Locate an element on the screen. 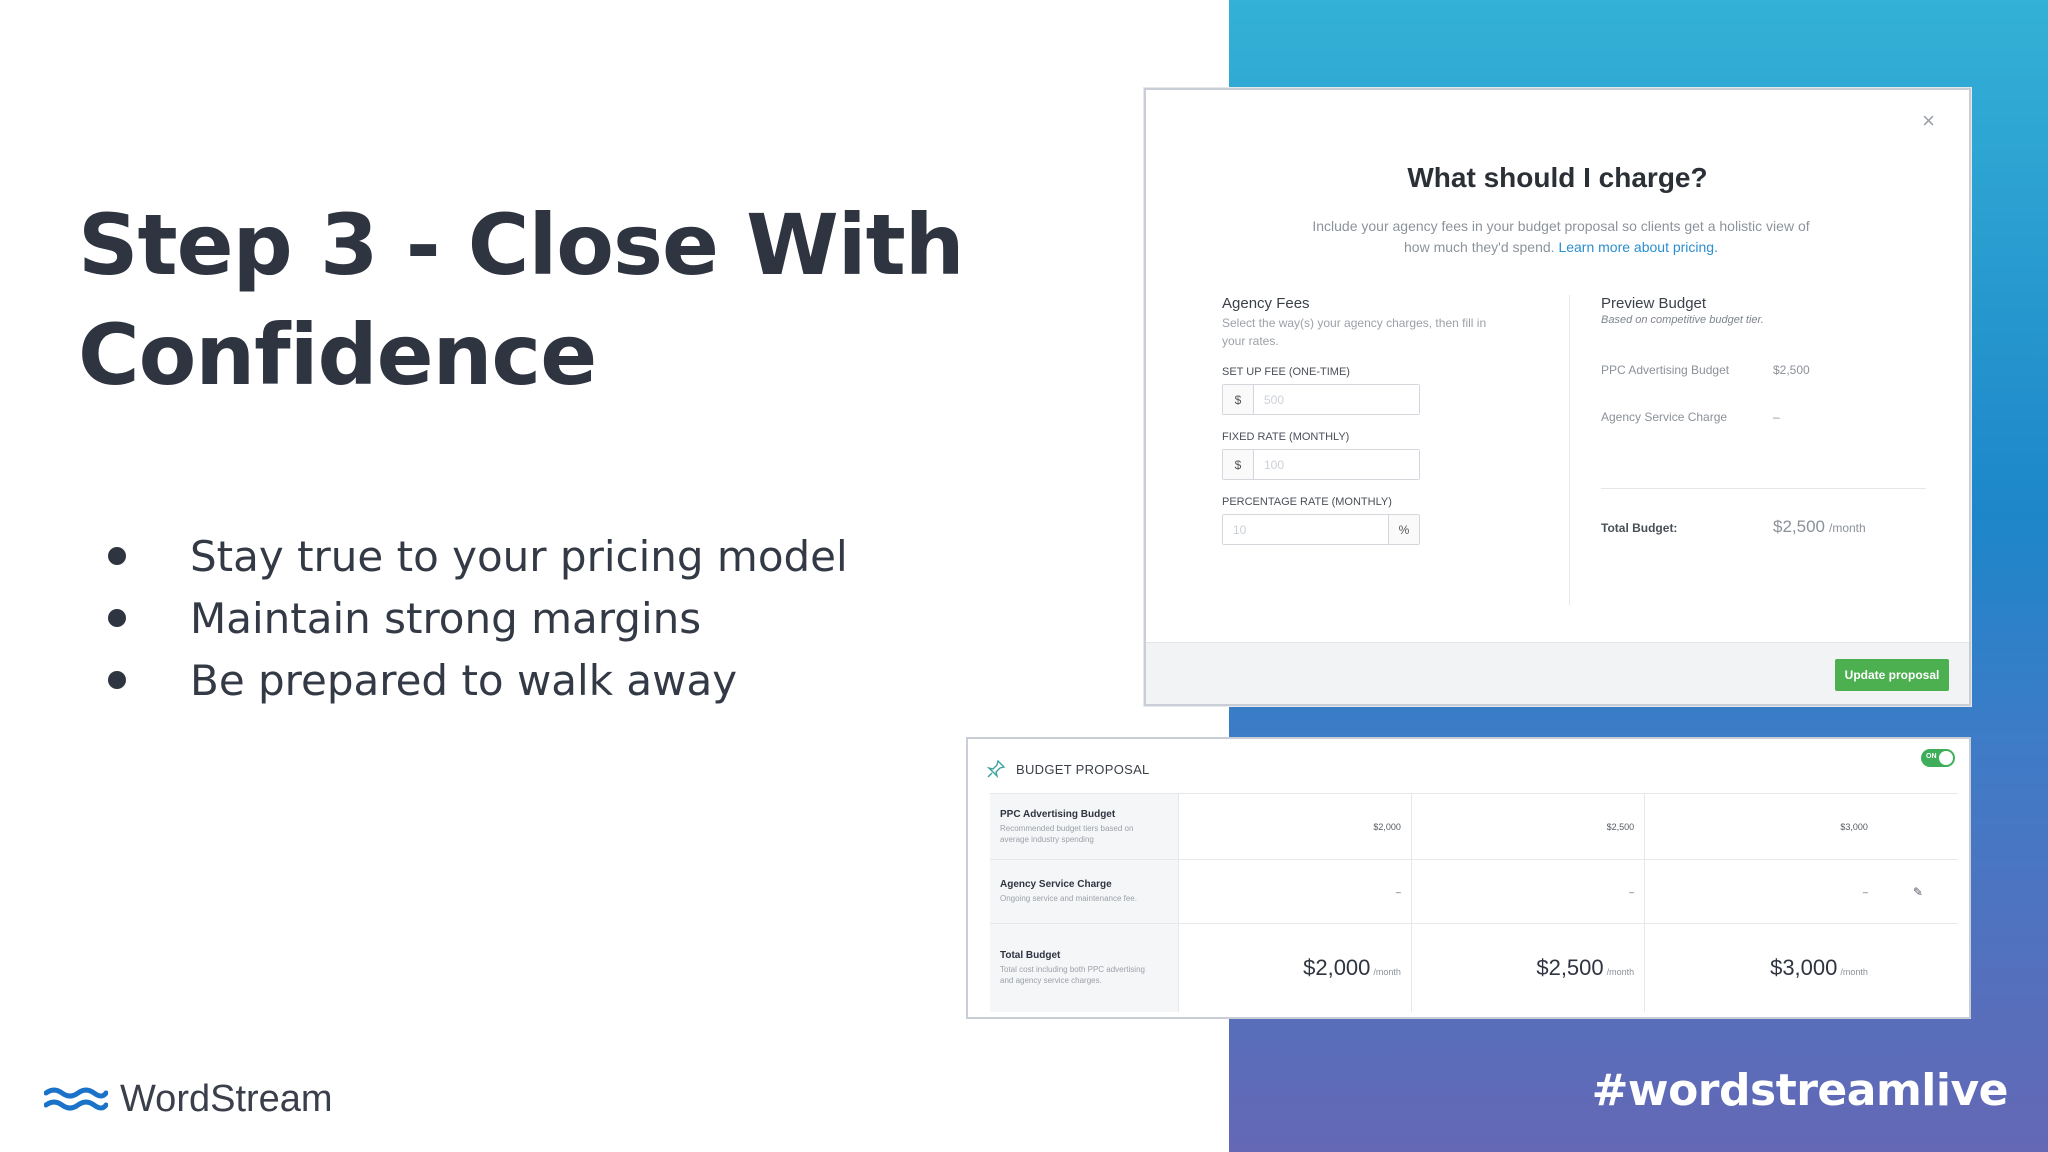 Image resolution: width=2048 pixels, height=1152 pixels. close-icon: × is located at coordinates (1928, 121).